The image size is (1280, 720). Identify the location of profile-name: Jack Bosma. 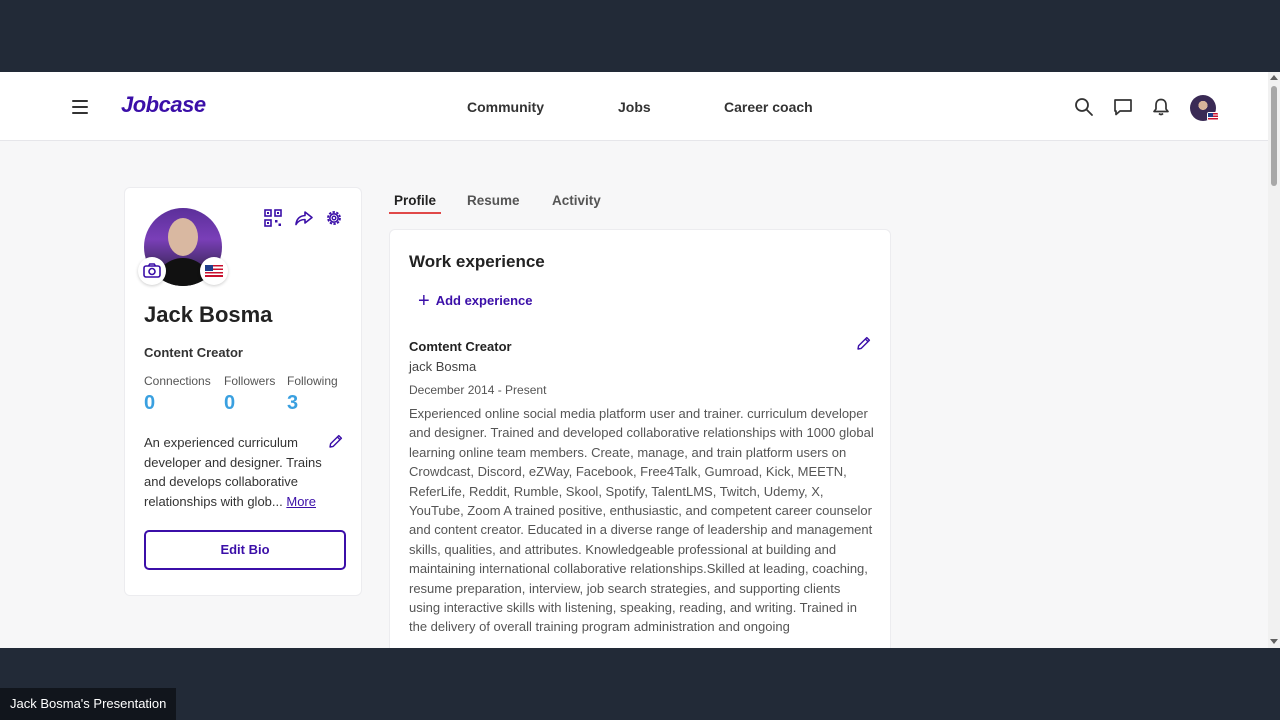
(208, 314).